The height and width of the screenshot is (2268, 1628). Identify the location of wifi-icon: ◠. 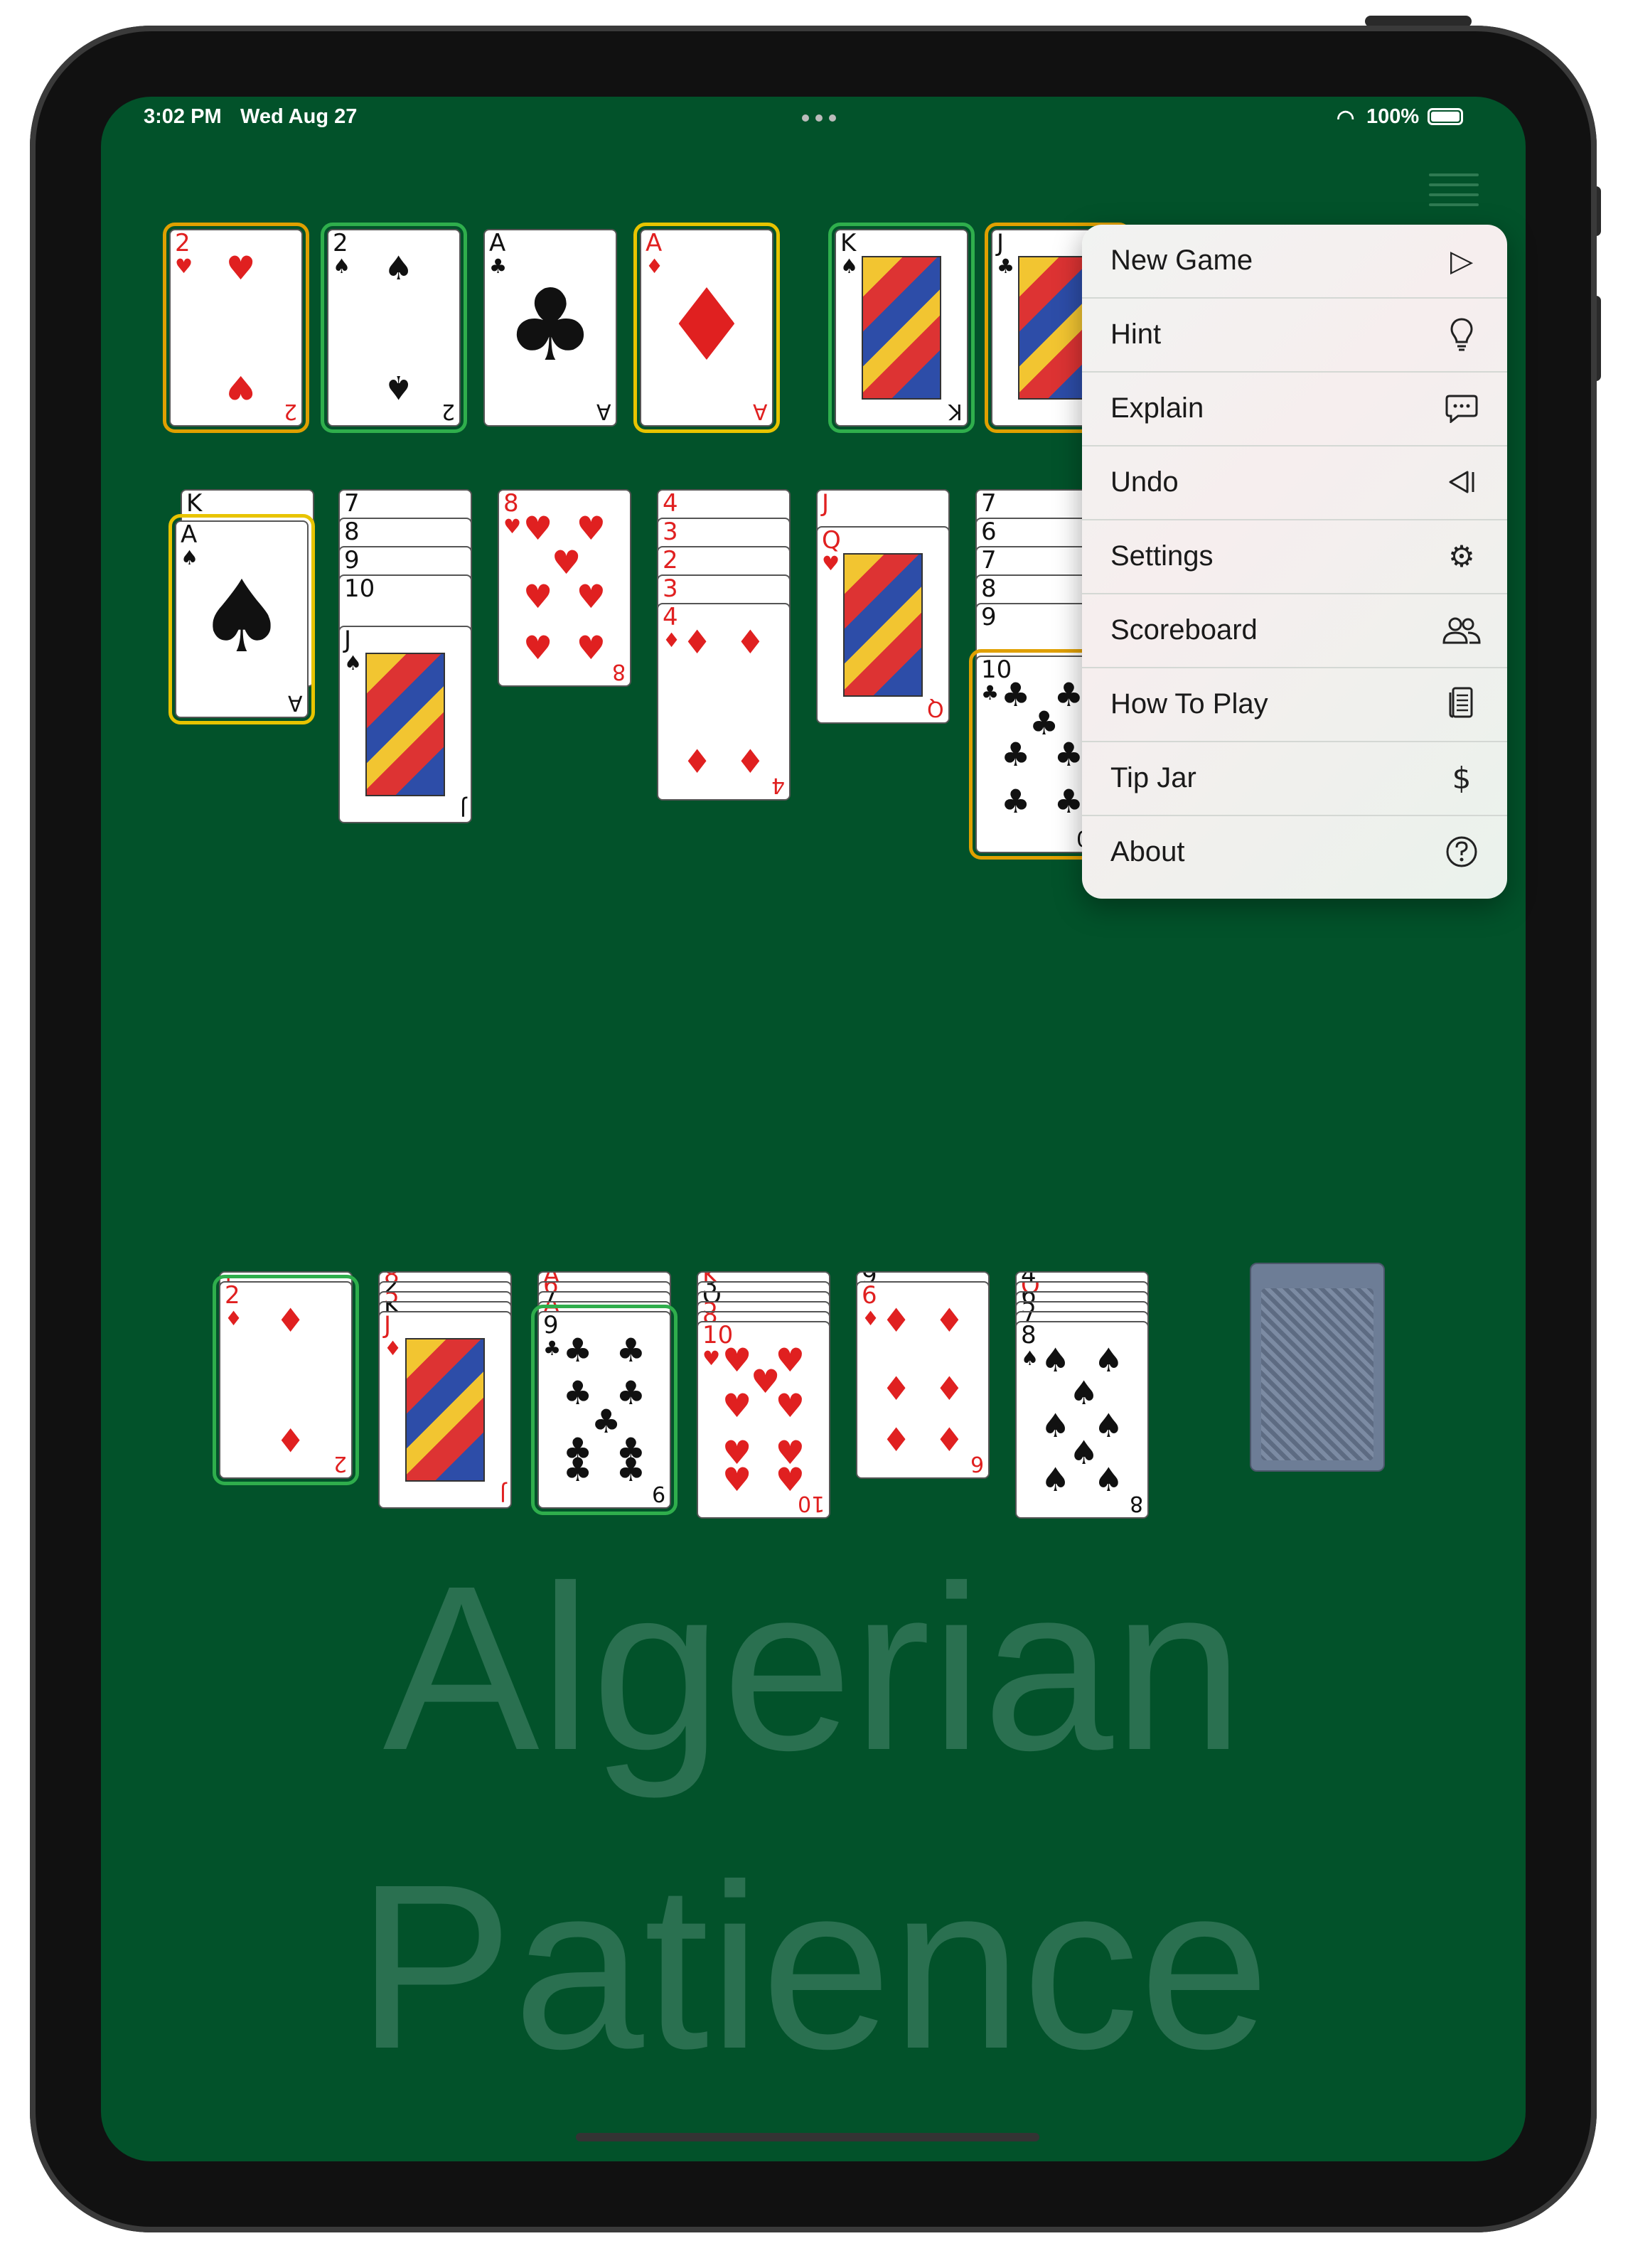
(1346, 118).